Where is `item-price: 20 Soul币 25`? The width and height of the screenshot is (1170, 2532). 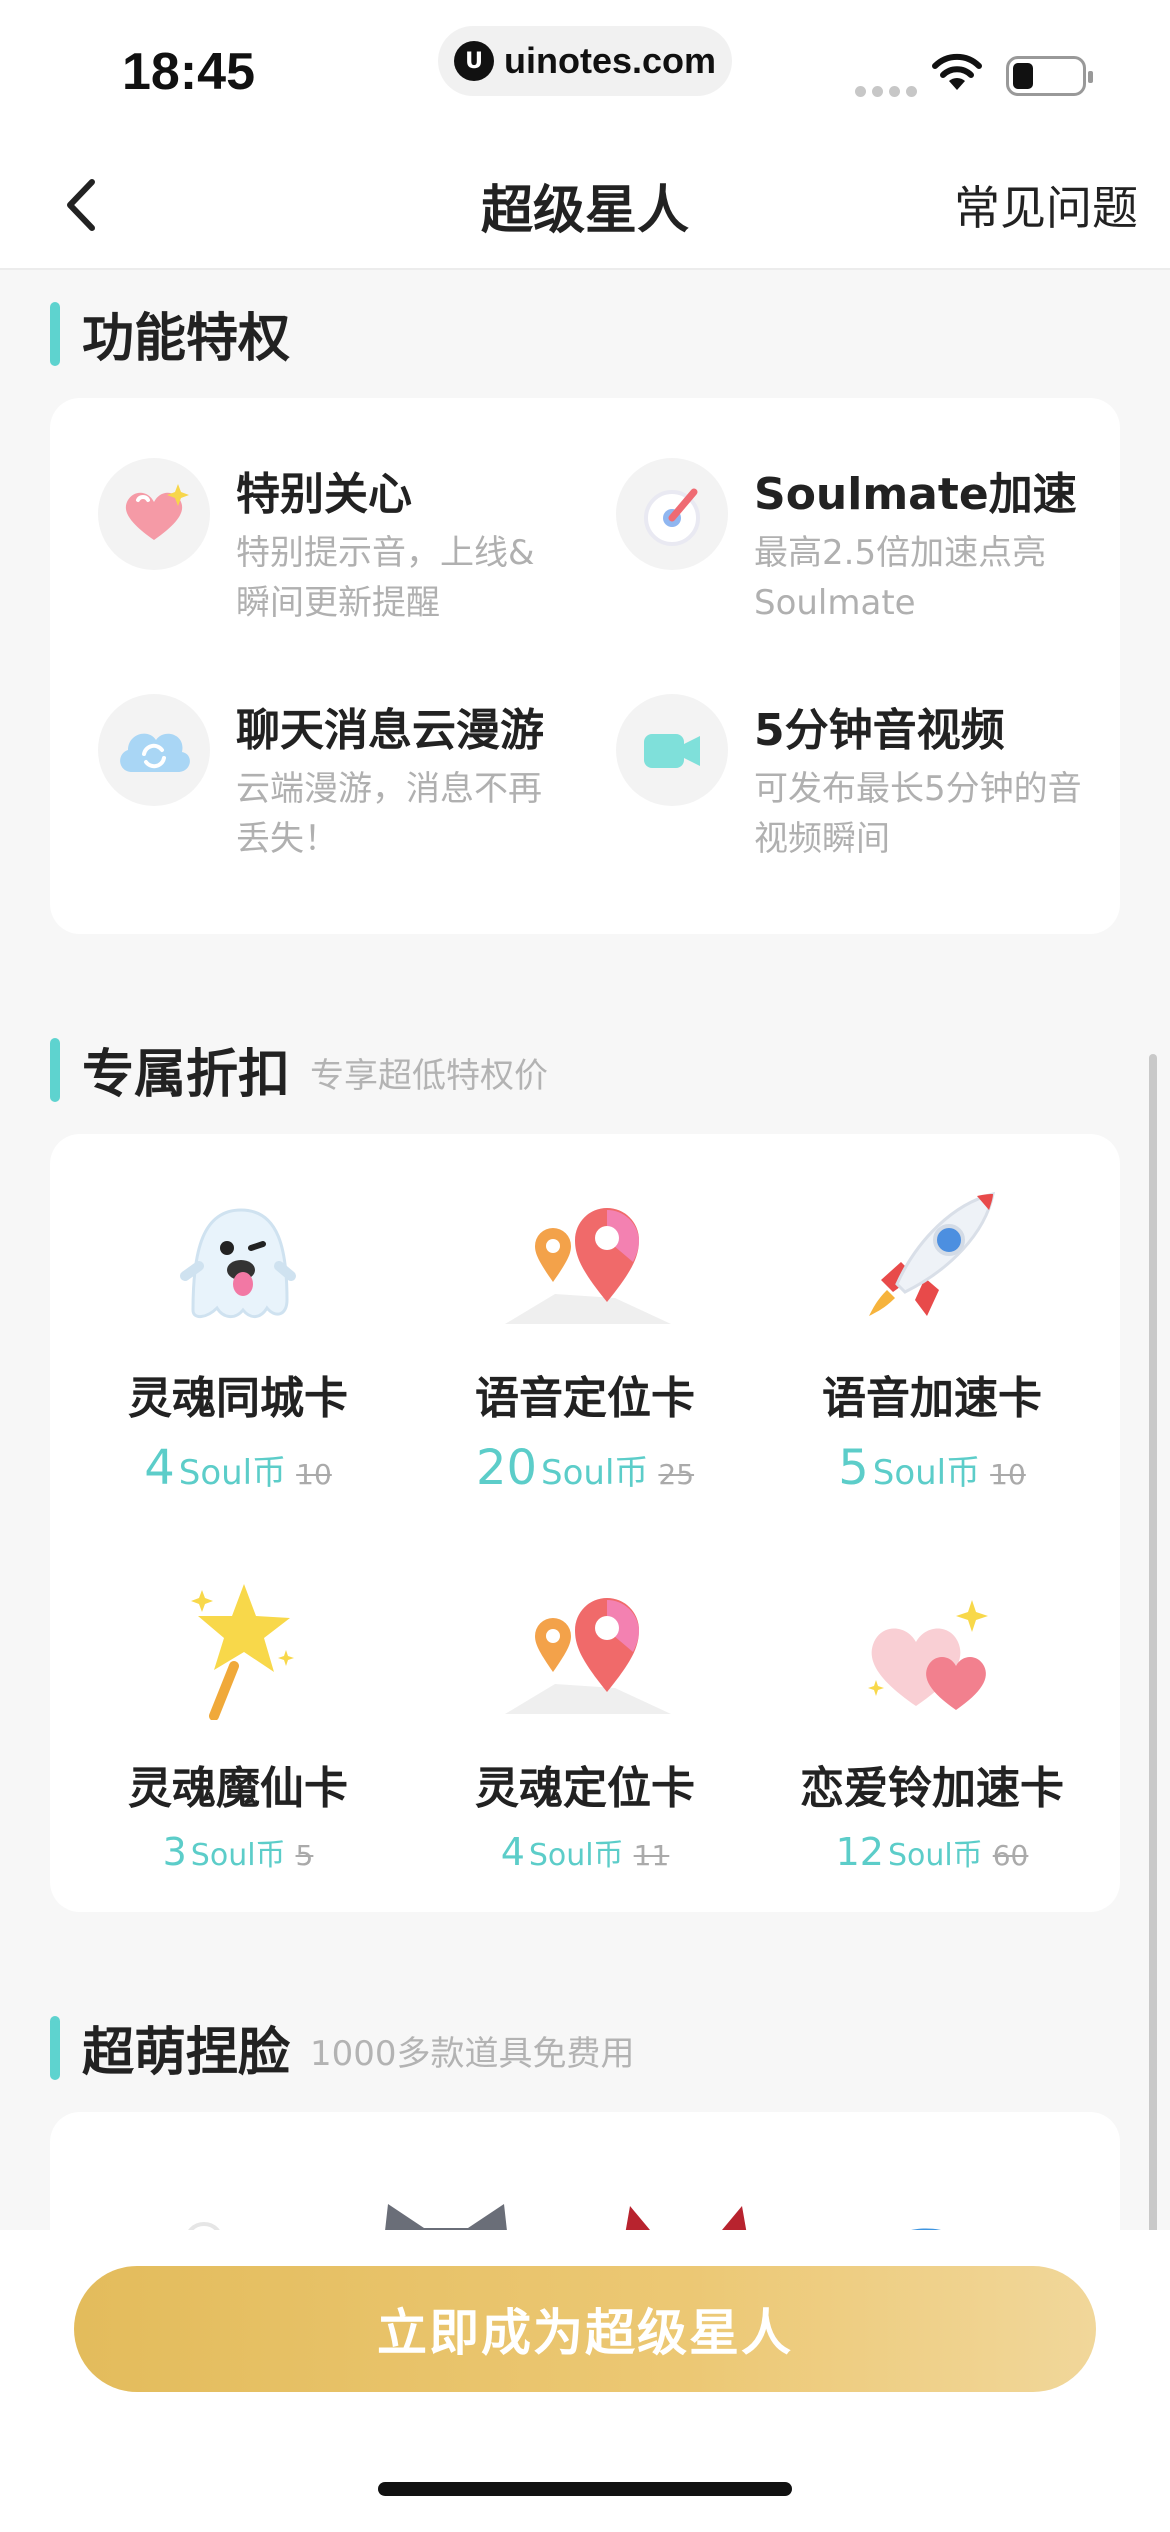
item-price: 20 Soul币 25 is located at coordinates (585, 1468).